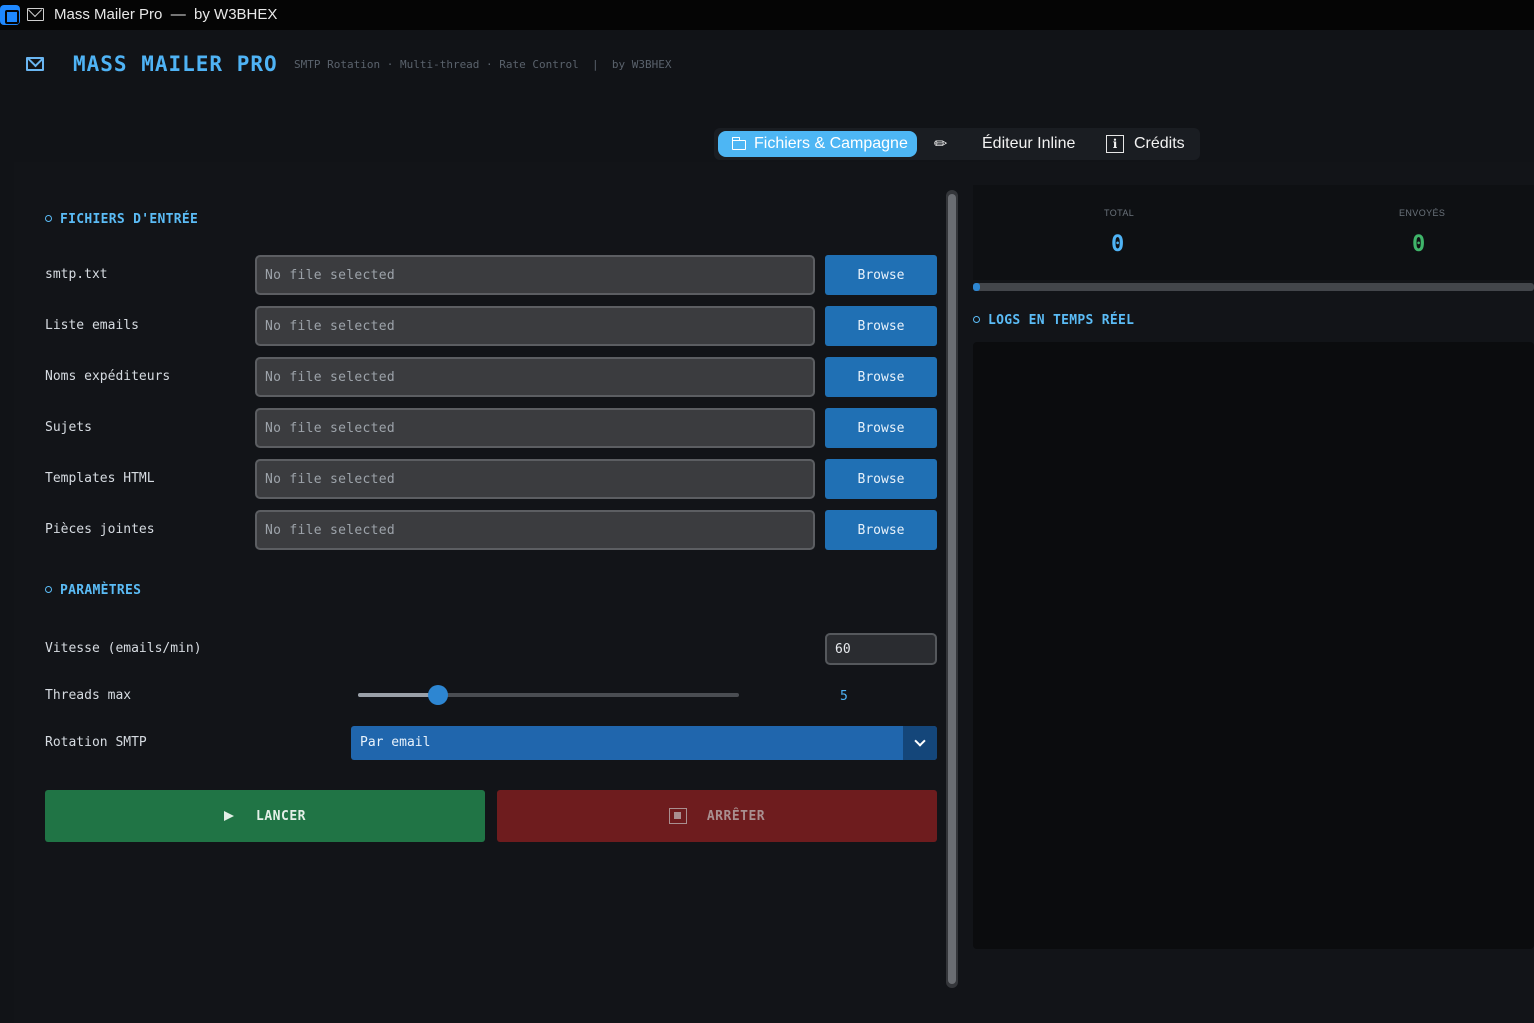 The image size is (1534, 1023). I want to click on speed-label: Vitesse (emails/min), so click(123, 648).